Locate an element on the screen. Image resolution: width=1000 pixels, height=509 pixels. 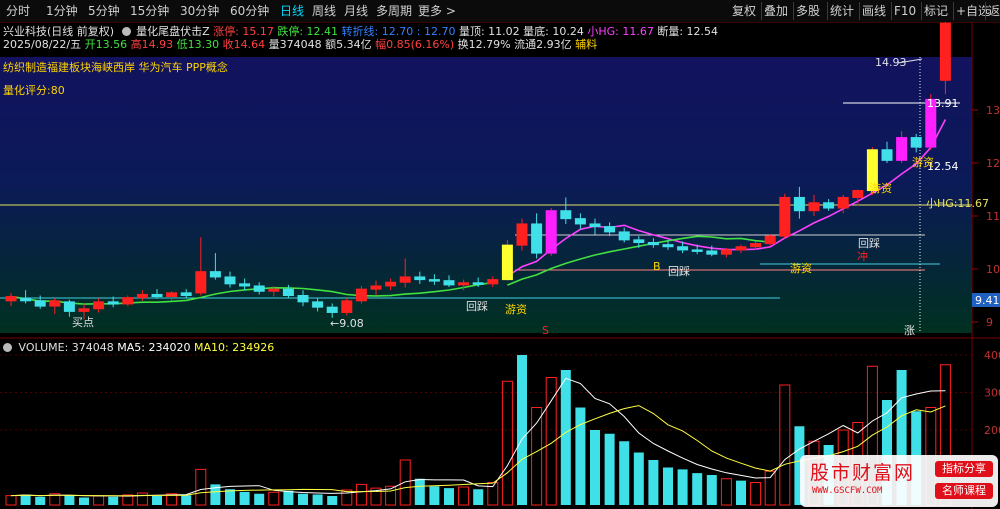
tab-1min: 1分钟 is located at coordinates (62, 11).